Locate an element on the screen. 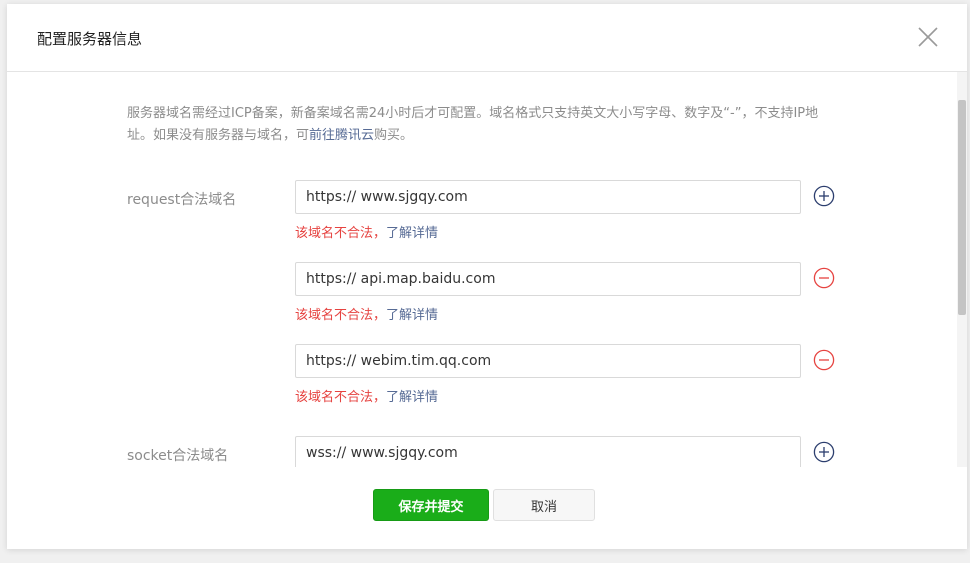  socket-domain-label: socket合法域名 is located at coordinates (178, 456).